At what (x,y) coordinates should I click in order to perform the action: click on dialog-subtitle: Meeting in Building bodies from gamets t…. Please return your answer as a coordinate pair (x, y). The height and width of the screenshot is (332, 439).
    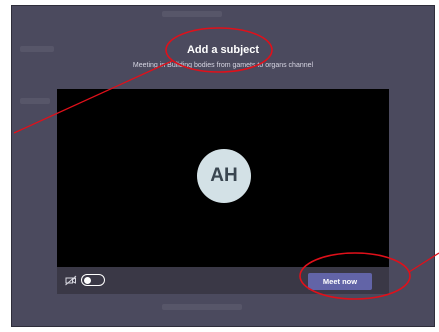
    Looking at the image, I should click on (223, 65).